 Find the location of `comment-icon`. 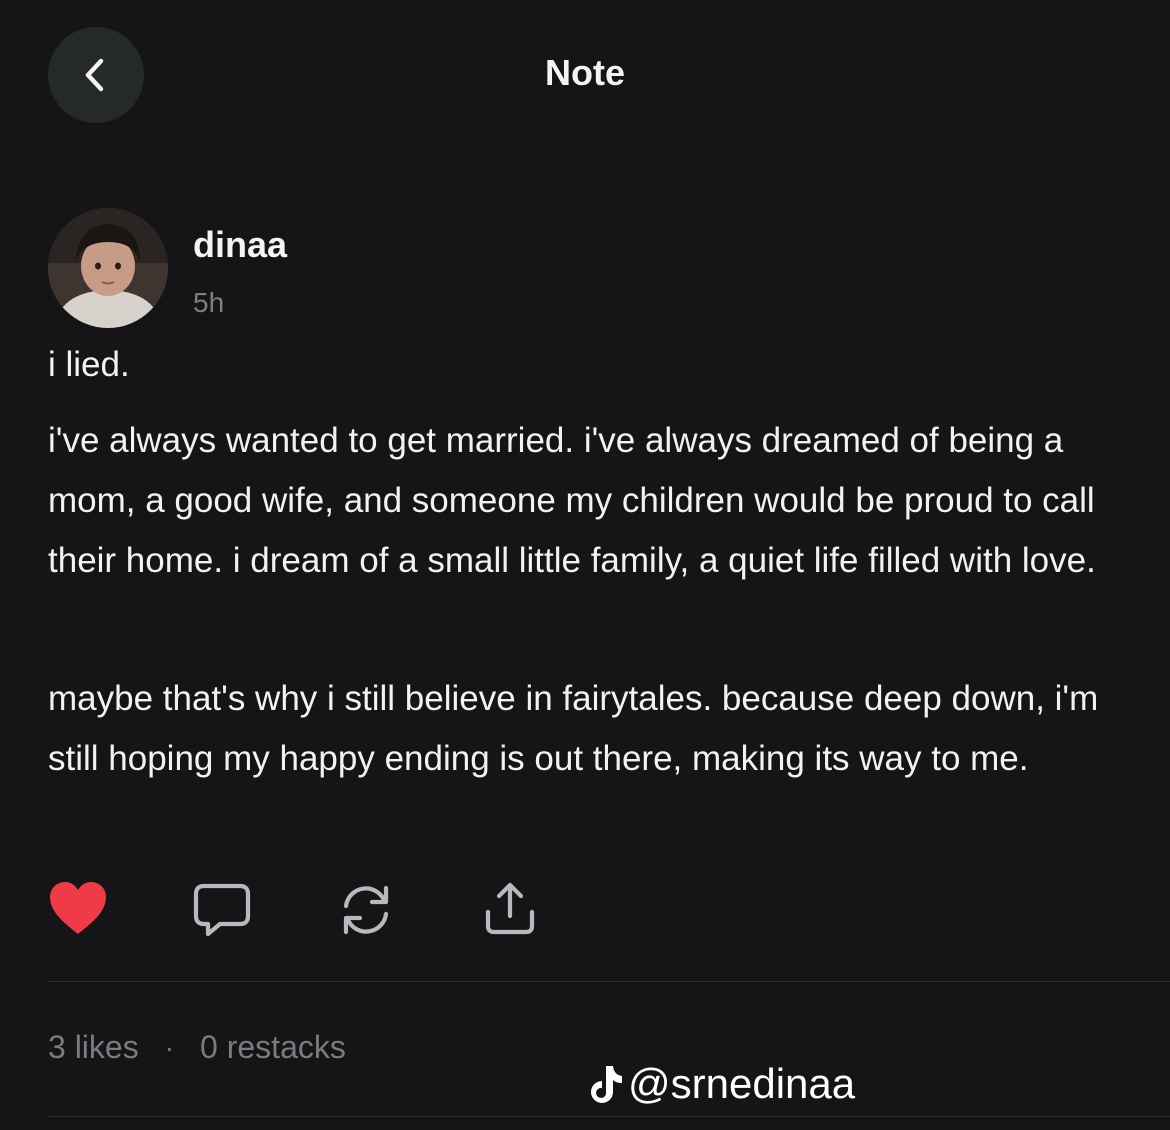

comment-icon is located at coordinates (222, 910).